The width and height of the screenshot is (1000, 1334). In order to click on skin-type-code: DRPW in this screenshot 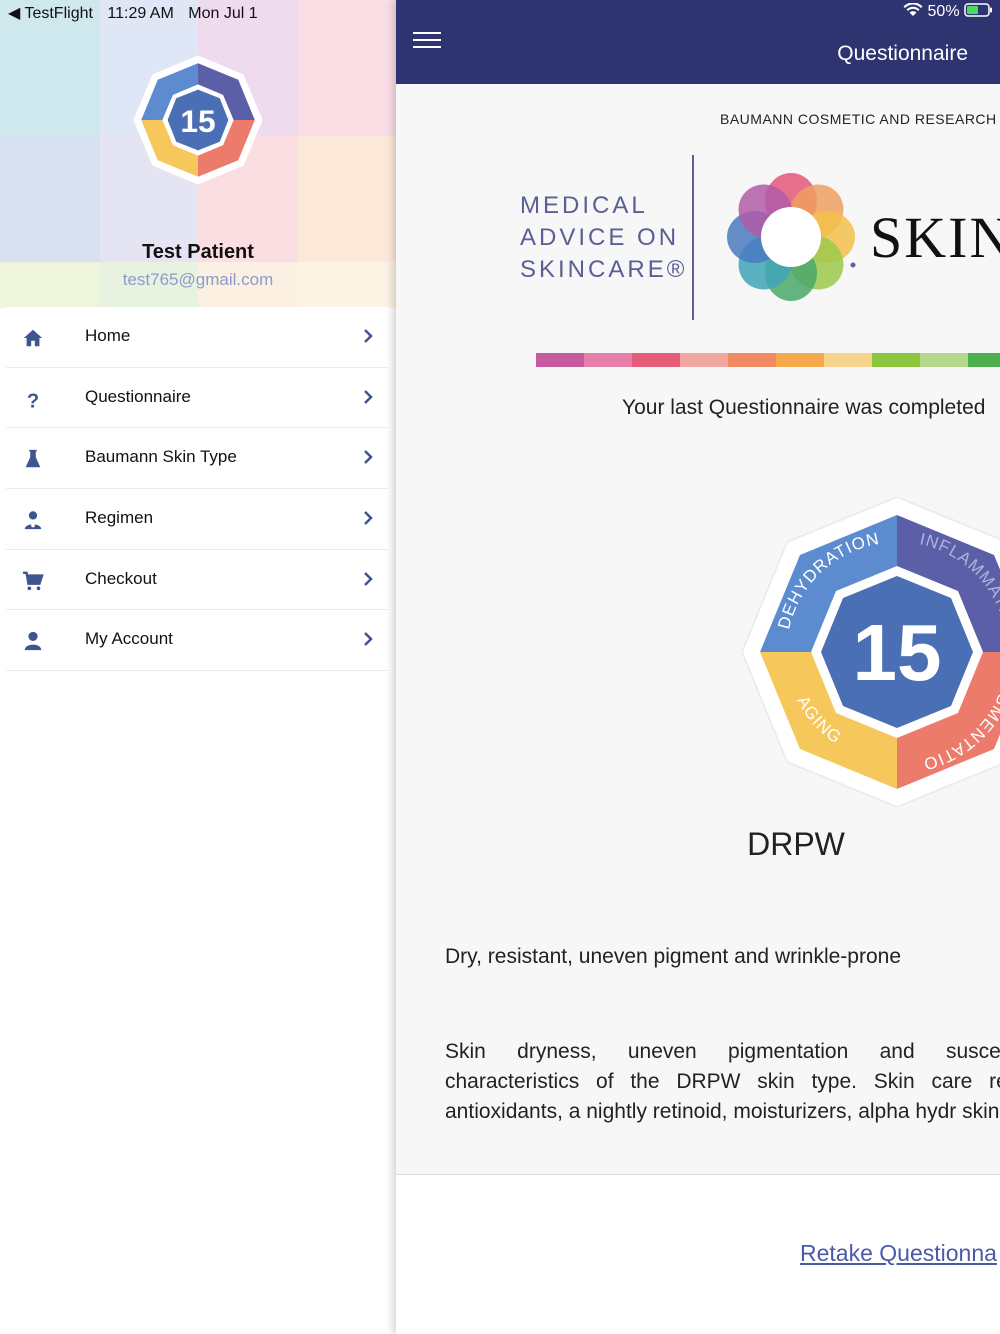, I will do `click(796, 844)`.